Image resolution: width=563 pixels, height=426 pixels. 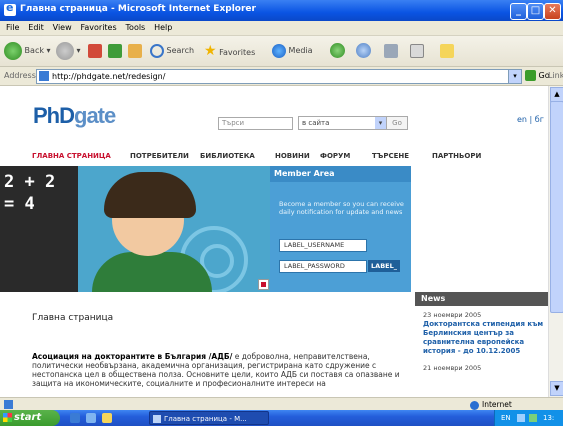 What do you see at coordinates (397, 123) in the screenshot?
I see `site-go-button: Go` at bounding box center [397, 123].